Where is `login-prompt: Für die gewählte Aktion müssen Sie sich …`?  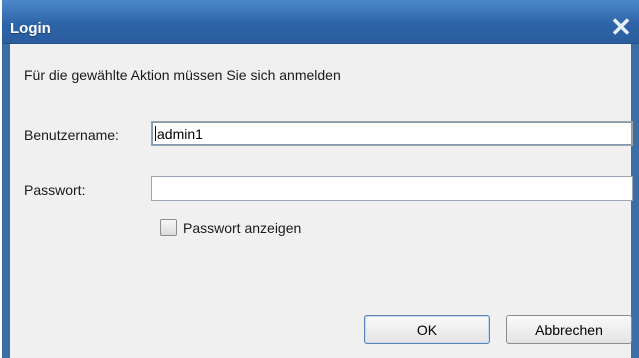 login-prompt: Für die gewählte Aktion müssen Sie sich … is located at coordinates (182, 75).